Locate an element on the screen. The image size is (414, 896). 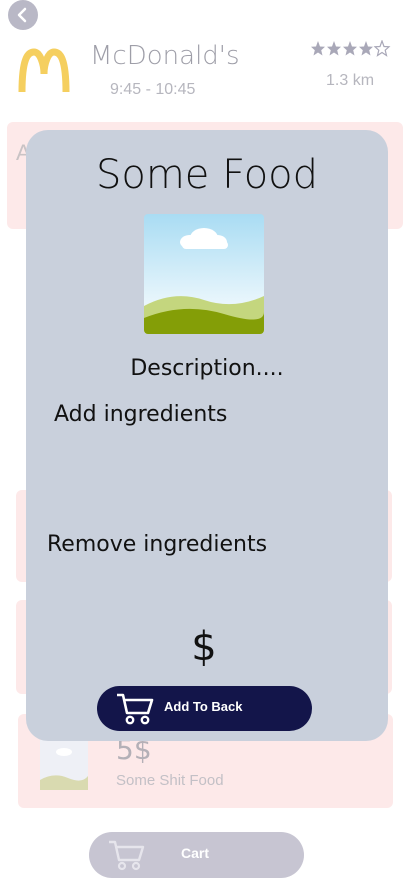
mcdonalds-logo is located at coordinates (44, 70).